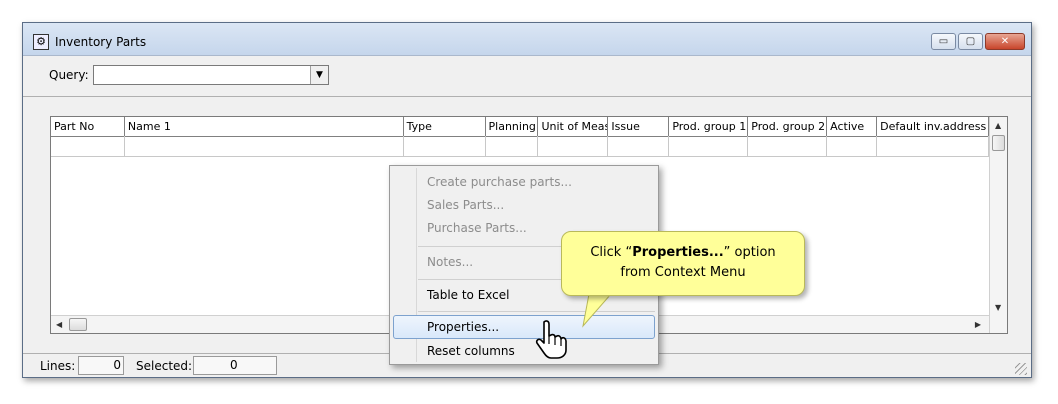 This screenshot has height=404, width=1058. I want to click on column-header-default-inv-address: Default inv.address, so click(933, 126).